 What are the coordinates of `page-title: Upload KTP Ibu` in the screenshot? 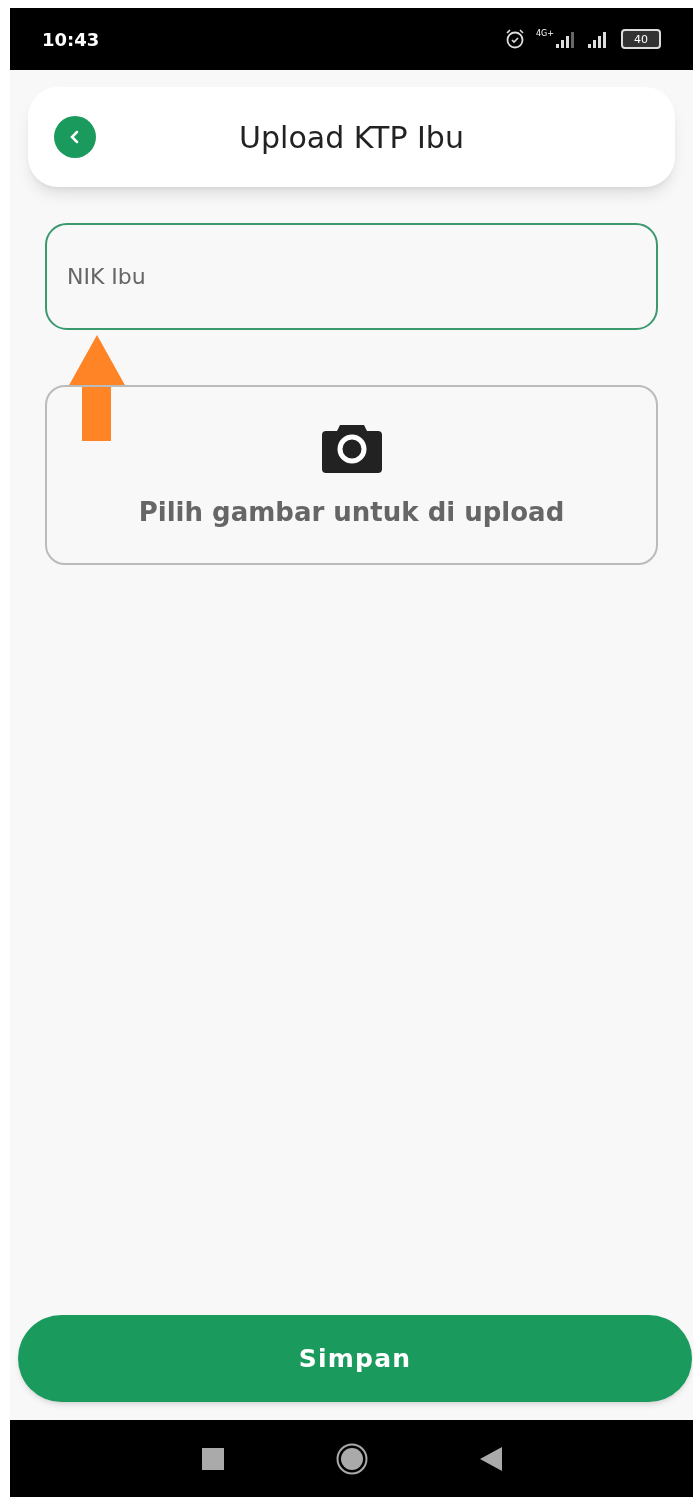 It's located at (351, 137).